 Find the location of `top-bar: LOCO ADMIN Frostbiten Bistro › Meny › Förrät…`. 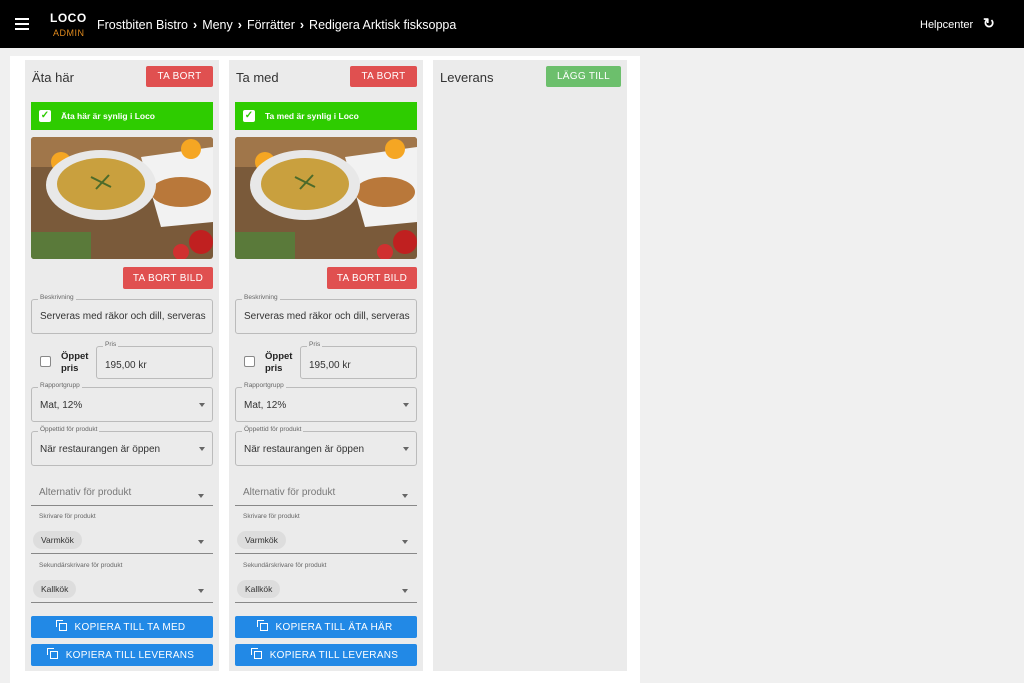

top-bar: LOCO ADMIN Frostbiten Bistro › Meny › Förrät… is located at coordinates (512, 24).